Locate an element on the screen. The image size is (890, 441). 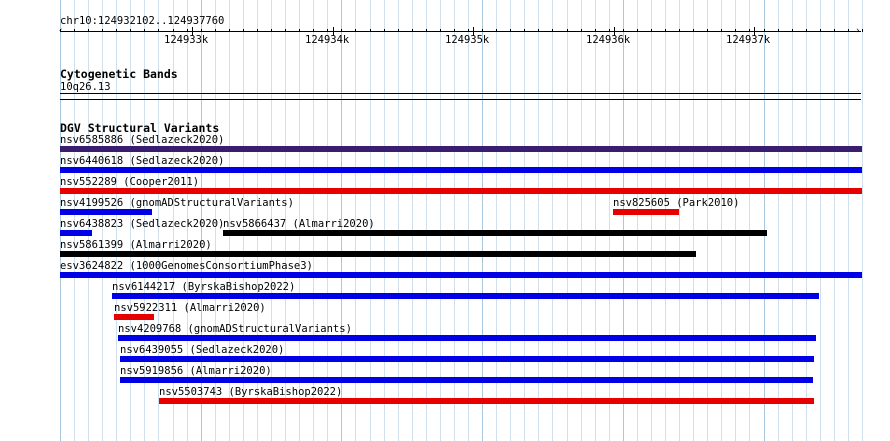
dgv-feature-label: nsv552289 (Cooper2011) is located at coordinates (129, 182).